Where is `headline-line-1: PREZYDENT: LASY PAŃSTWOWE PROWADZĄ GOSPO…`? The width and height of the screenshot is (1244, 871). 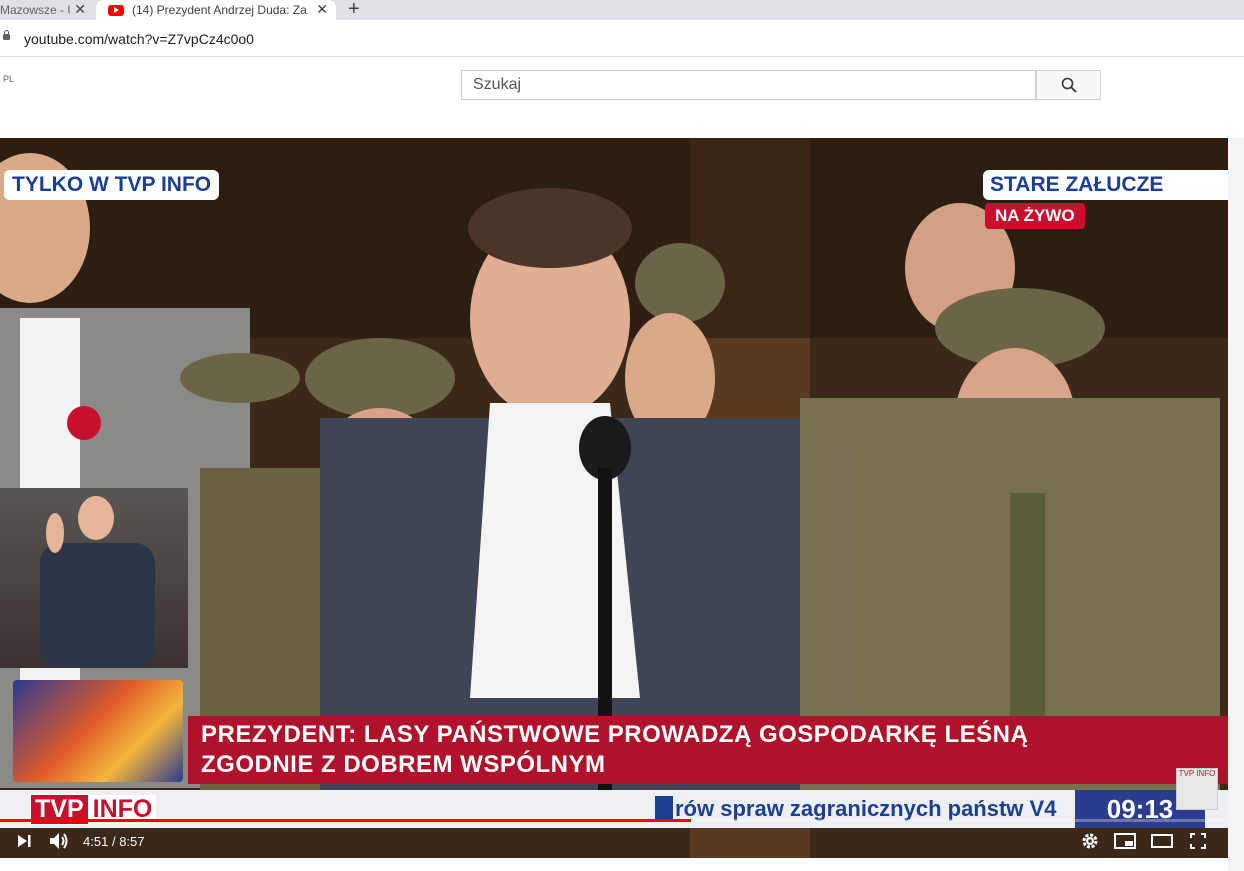
headline-line-1: PREZYDENT: LASY PAŃSTWOWE PROWADZĄ GOSPO… is located at coordinates (615, 734).